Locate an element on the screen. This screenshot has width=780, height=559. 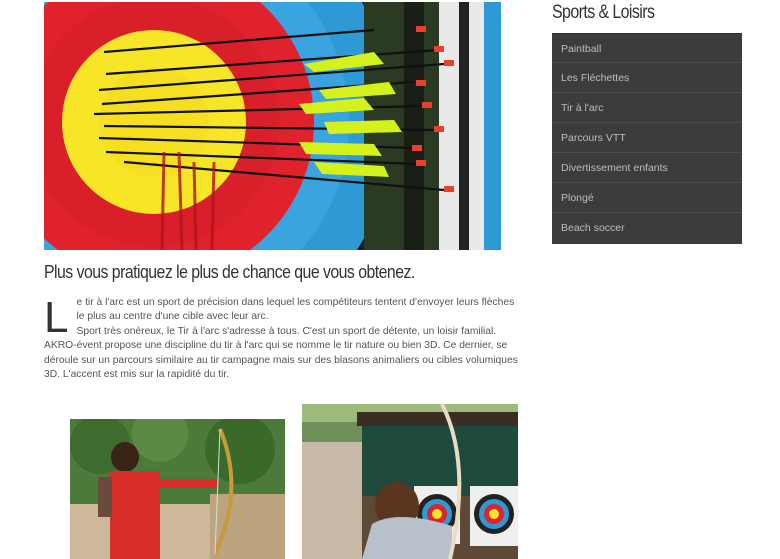
sidebar-item-plonge: Plongé is located at coordinates (647, 198).